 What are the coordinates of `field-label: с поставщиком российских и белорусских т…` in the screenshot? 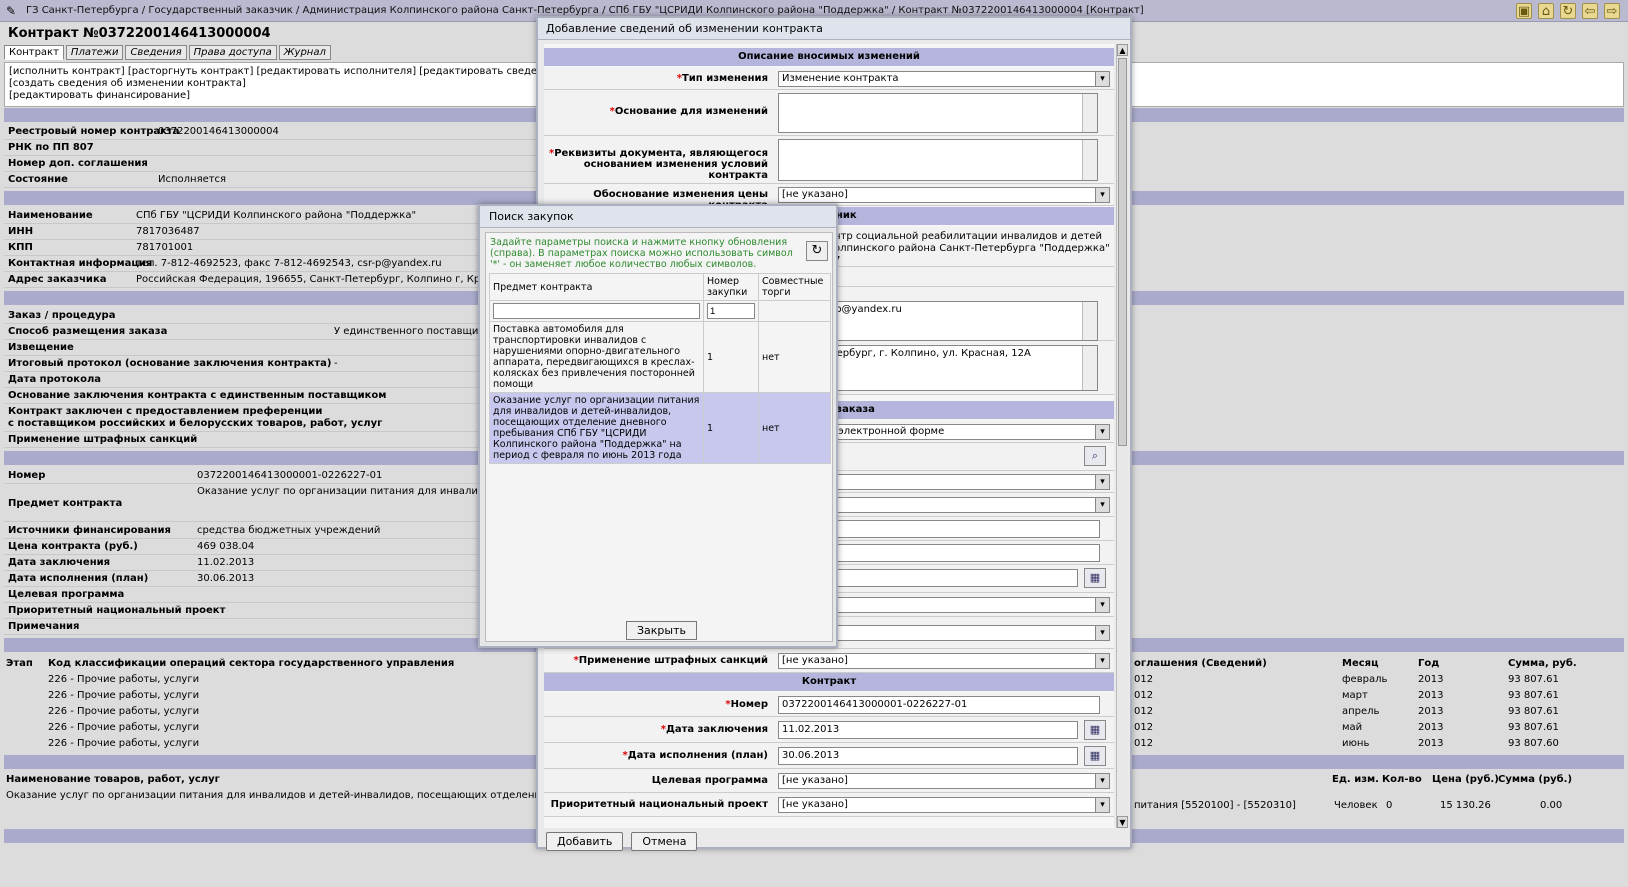 It's located at (195, 423).